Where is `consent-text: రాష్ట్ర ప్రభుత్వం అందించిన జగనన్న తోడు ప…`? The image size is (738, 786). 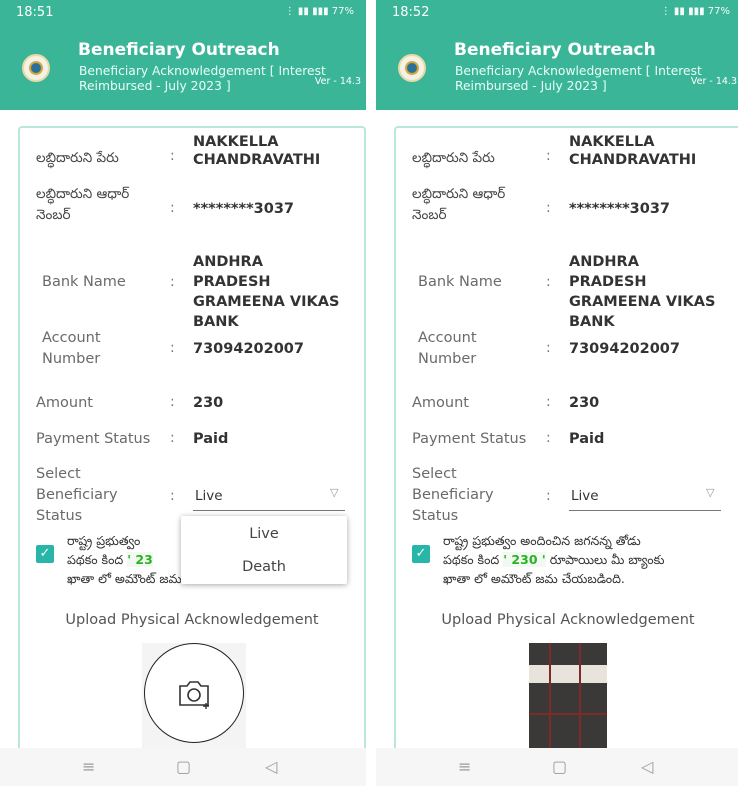 consent-text: రాష్ట్ర ప్రభుత్వం అందించిన జగనన్న తోడు ప… is located at coordinates (578, 559).